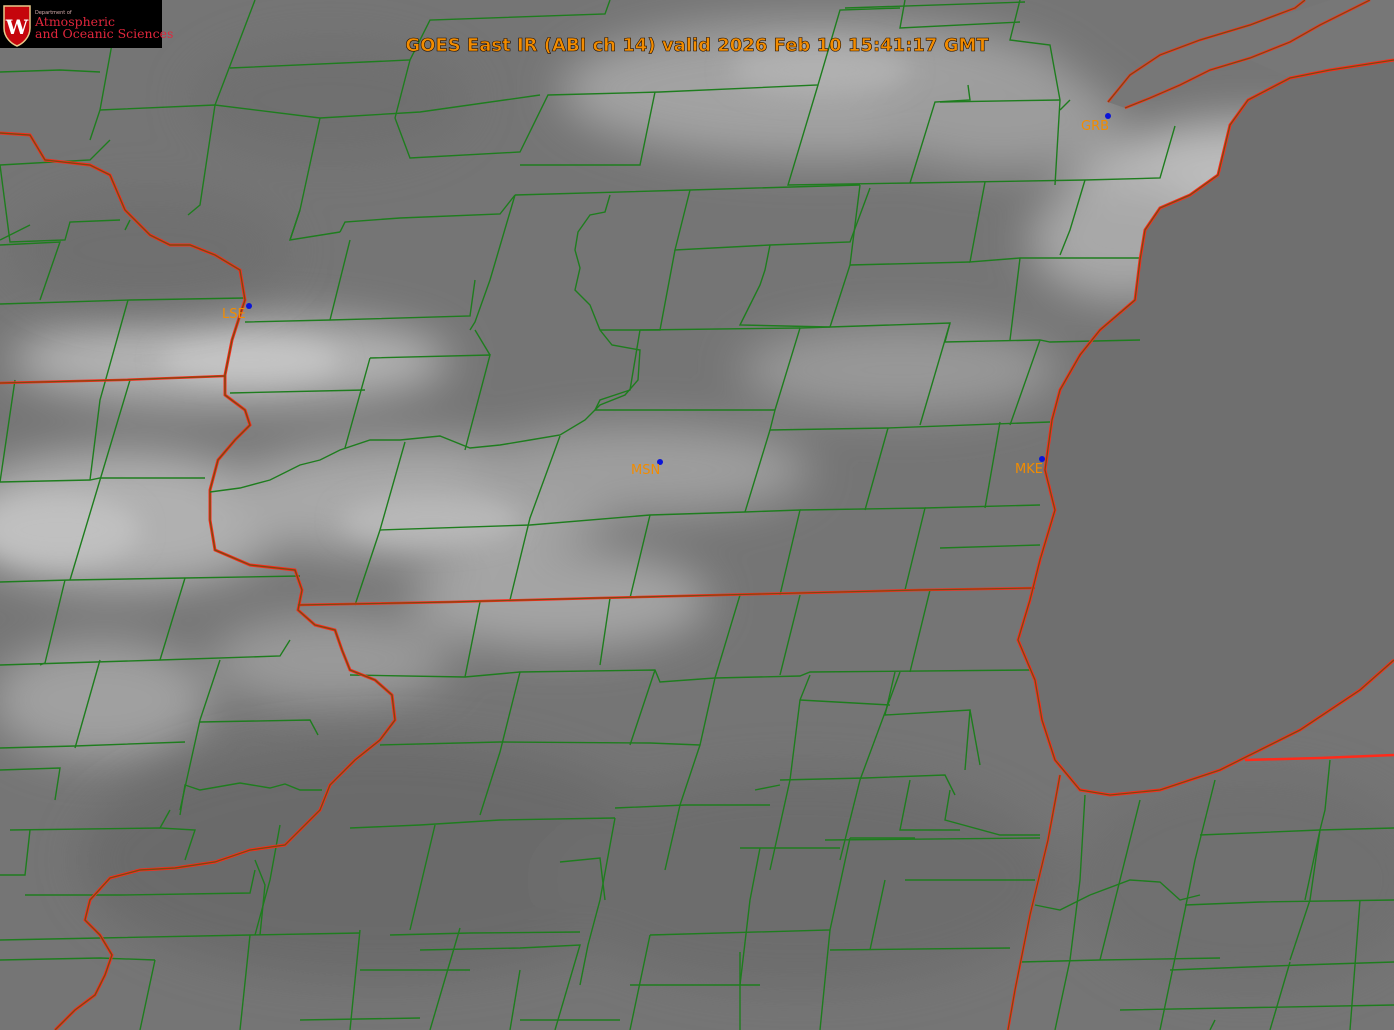 The width and height of the screenshot is (1394, 1030). I want to click on uw-crest-icon: W, so click(17, 26).